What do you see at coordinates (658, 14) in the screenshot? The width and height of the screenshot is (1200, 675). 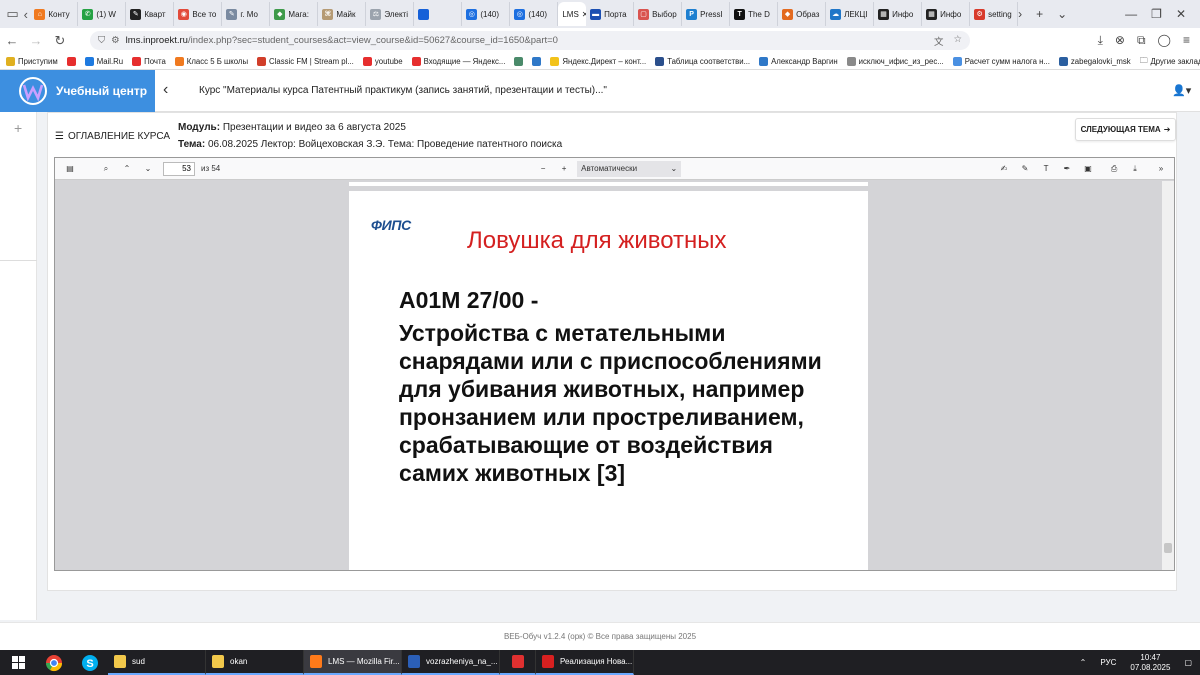 I see `browser-tab: ▢ Выбор` at bounding box center [658, 14].